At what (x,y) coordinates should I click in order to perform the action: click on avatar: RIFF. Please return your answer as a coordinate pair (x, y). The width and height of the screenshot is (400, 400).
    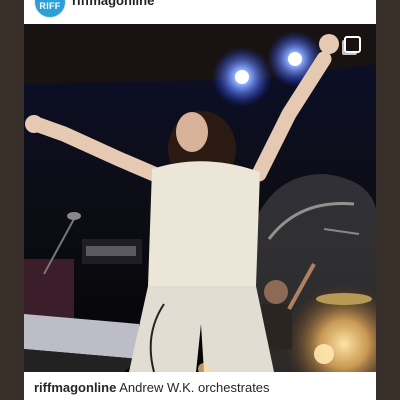
    Looking at the image, I should click on (50, 9).